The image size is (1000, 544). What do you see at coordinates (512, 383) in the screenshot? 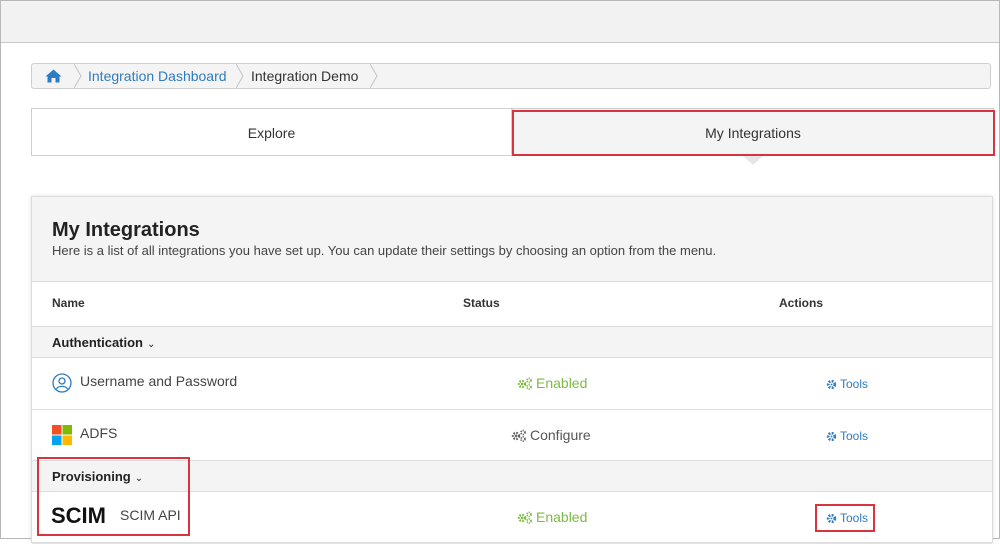
I see `table-row: Username and Password Enabled Tools` at bounding box center [512, 383].